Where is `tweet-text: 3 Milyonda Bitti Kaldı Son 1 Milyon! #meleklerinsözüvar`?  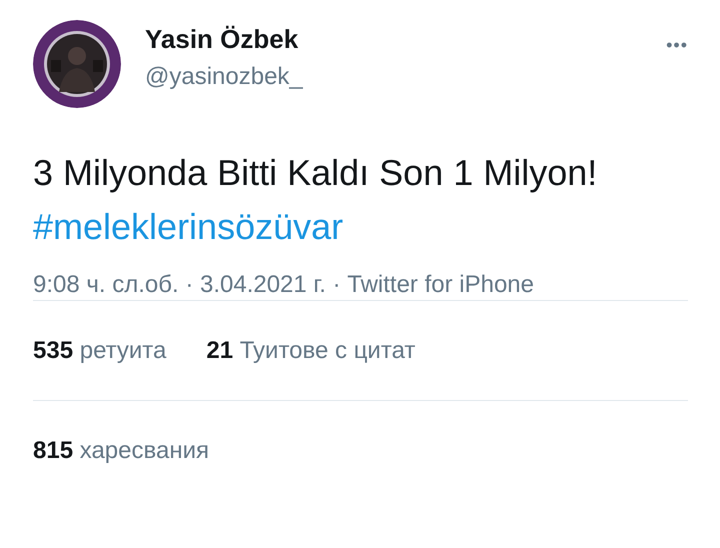
tweet-text: 3 Milyonda Bitti Kaldı Son 1 Milyon! #meleklerinsözüvar is located at coordinates (315, 200).